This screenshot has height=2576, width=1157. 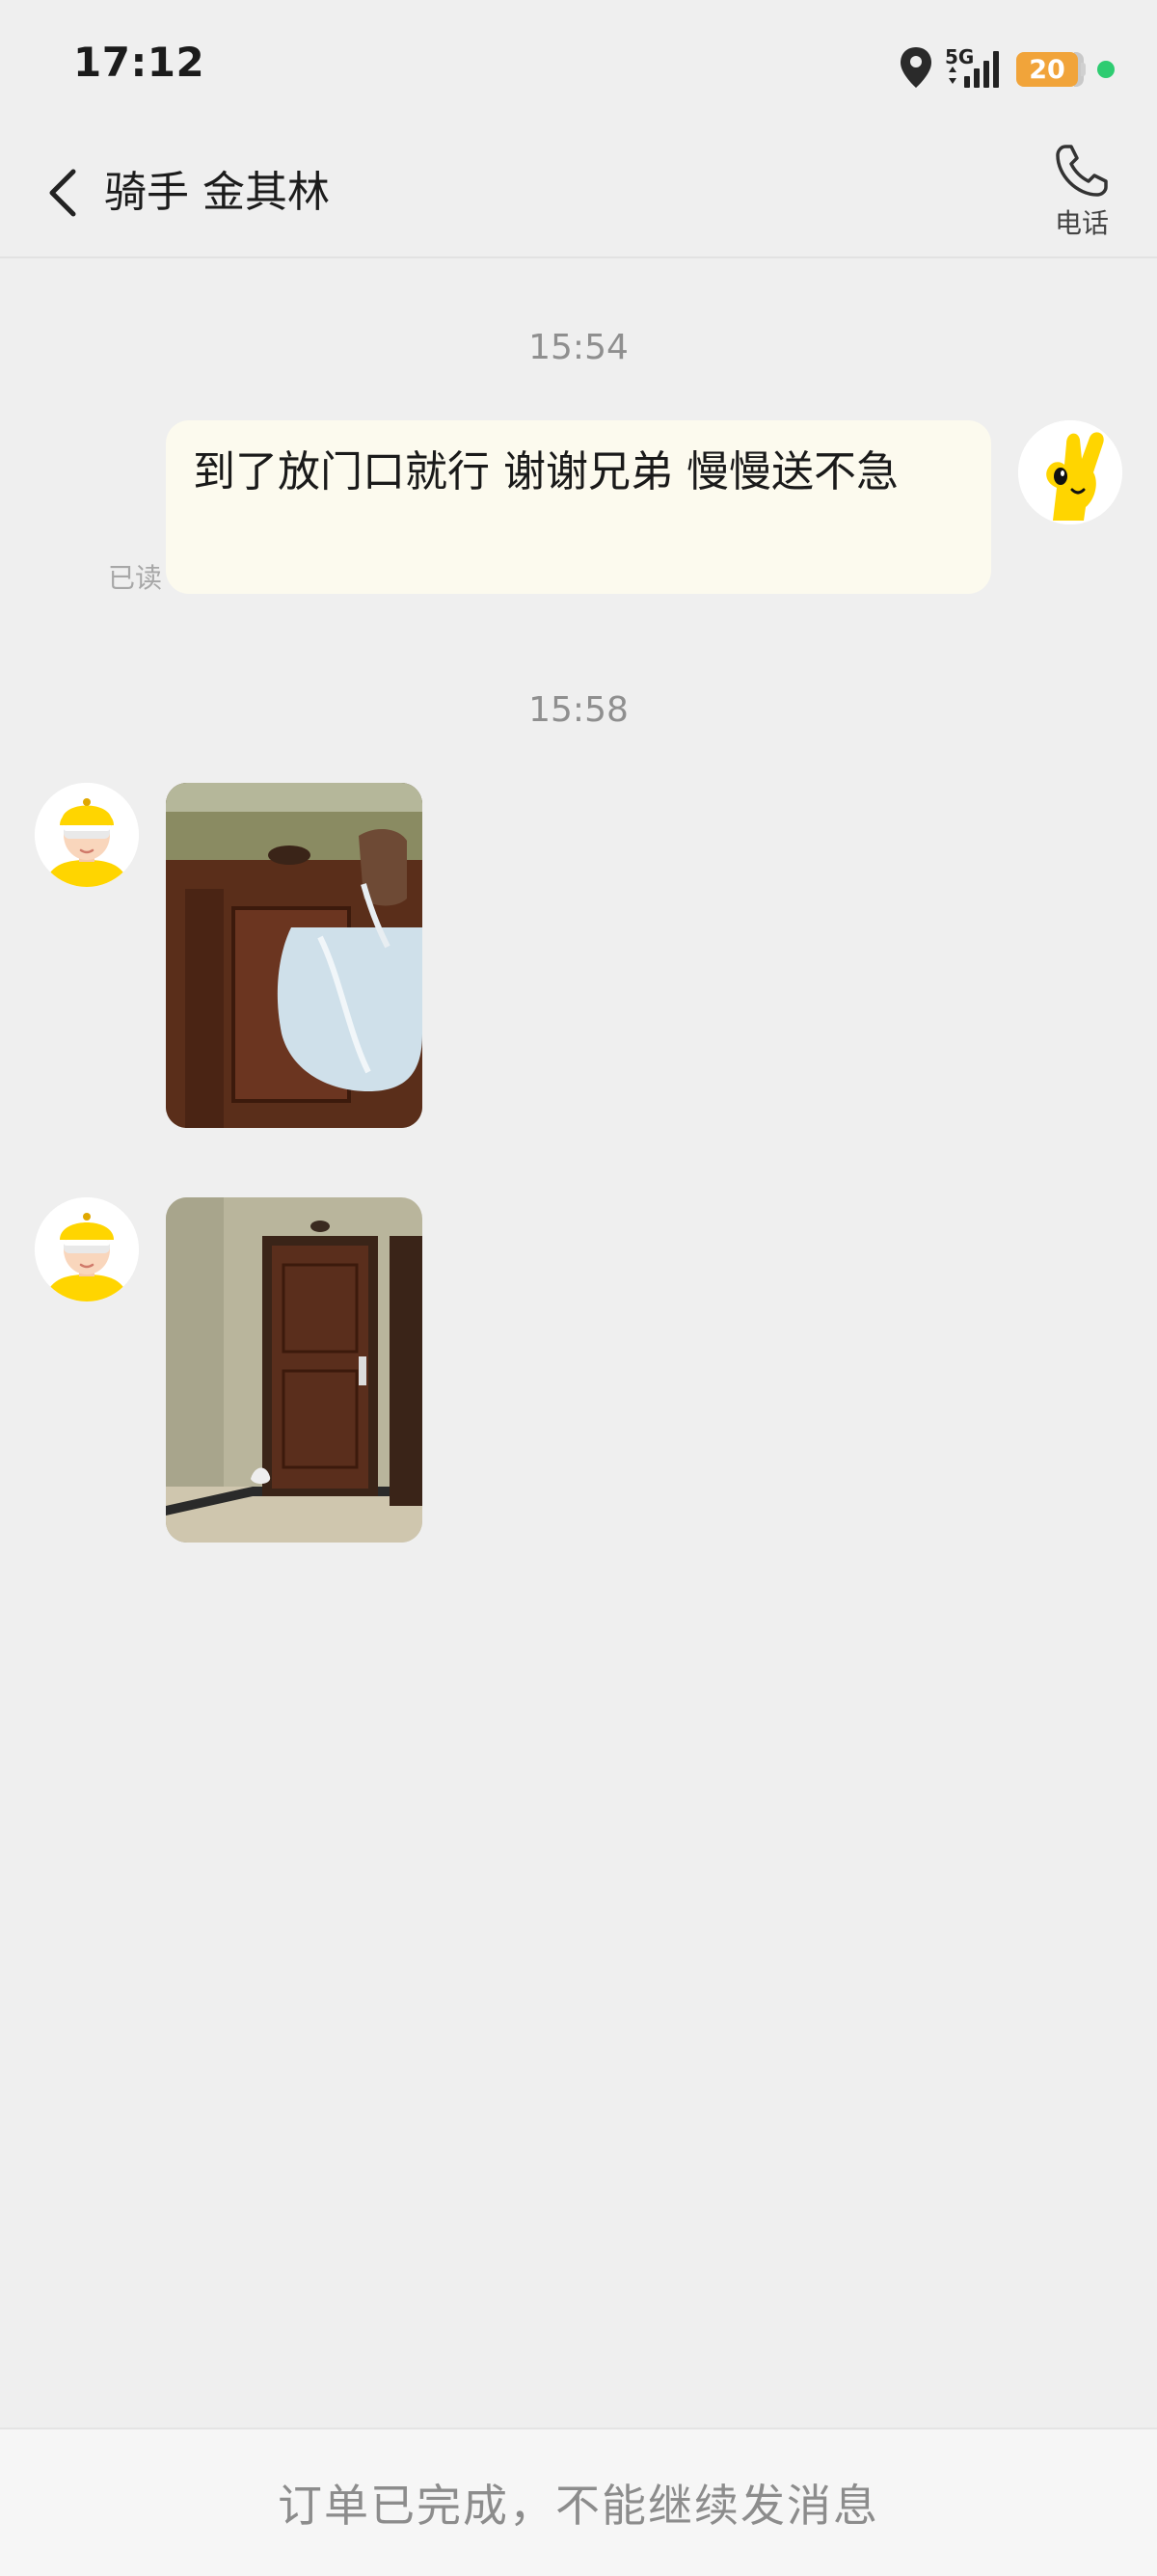 What do you see at coordinates (139, 63) in the screenshot?
I see `status-time: 17:12` at bounding box center [139, 63].